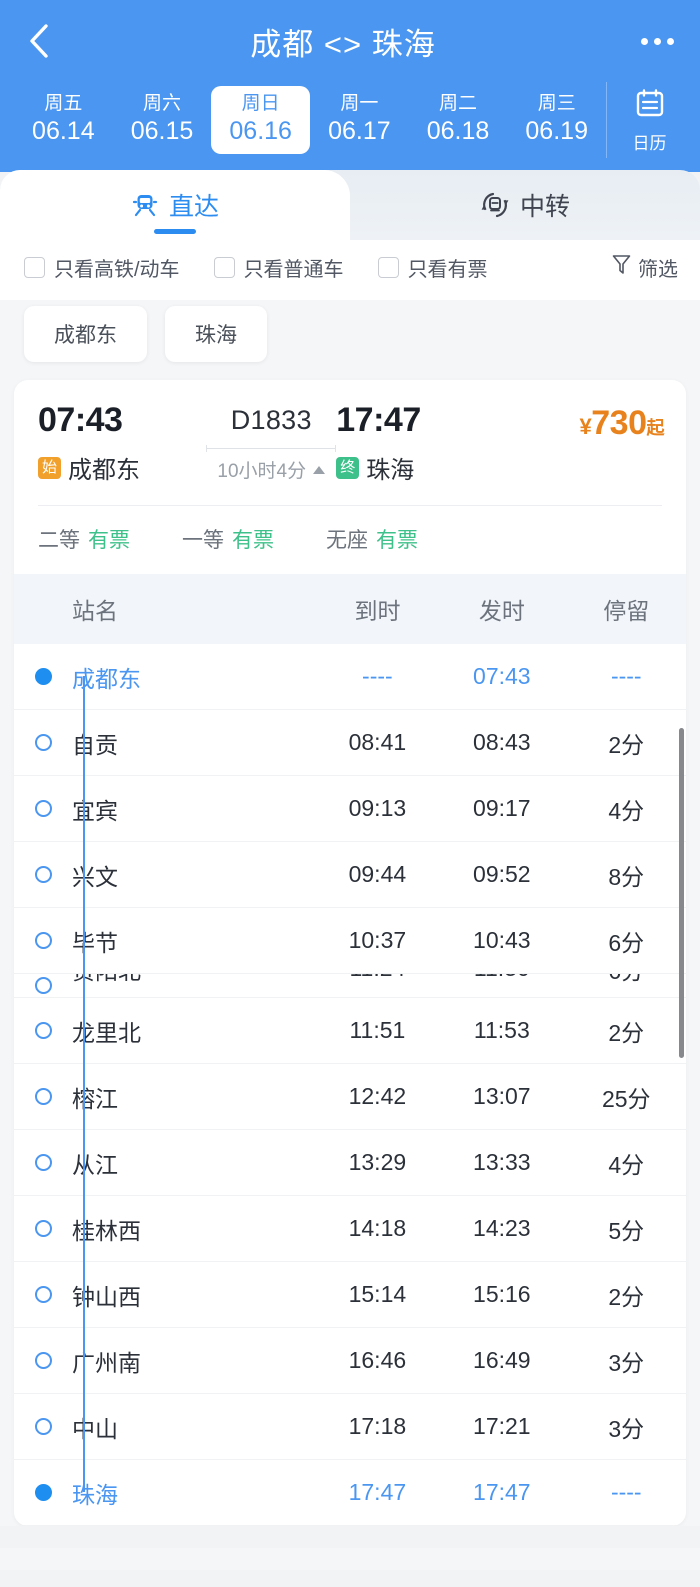 The height and width of the screenshot is (1587, 700). Describe the element at coordinates (626, 1428) in the screenshot. I see `stop-stay-duration: 3分` at that location.